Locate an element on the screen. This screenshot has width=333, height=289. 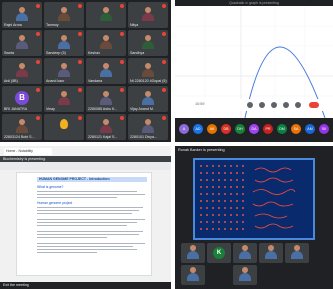
participant-tile: Vinay is located at coordinates (64, 99).